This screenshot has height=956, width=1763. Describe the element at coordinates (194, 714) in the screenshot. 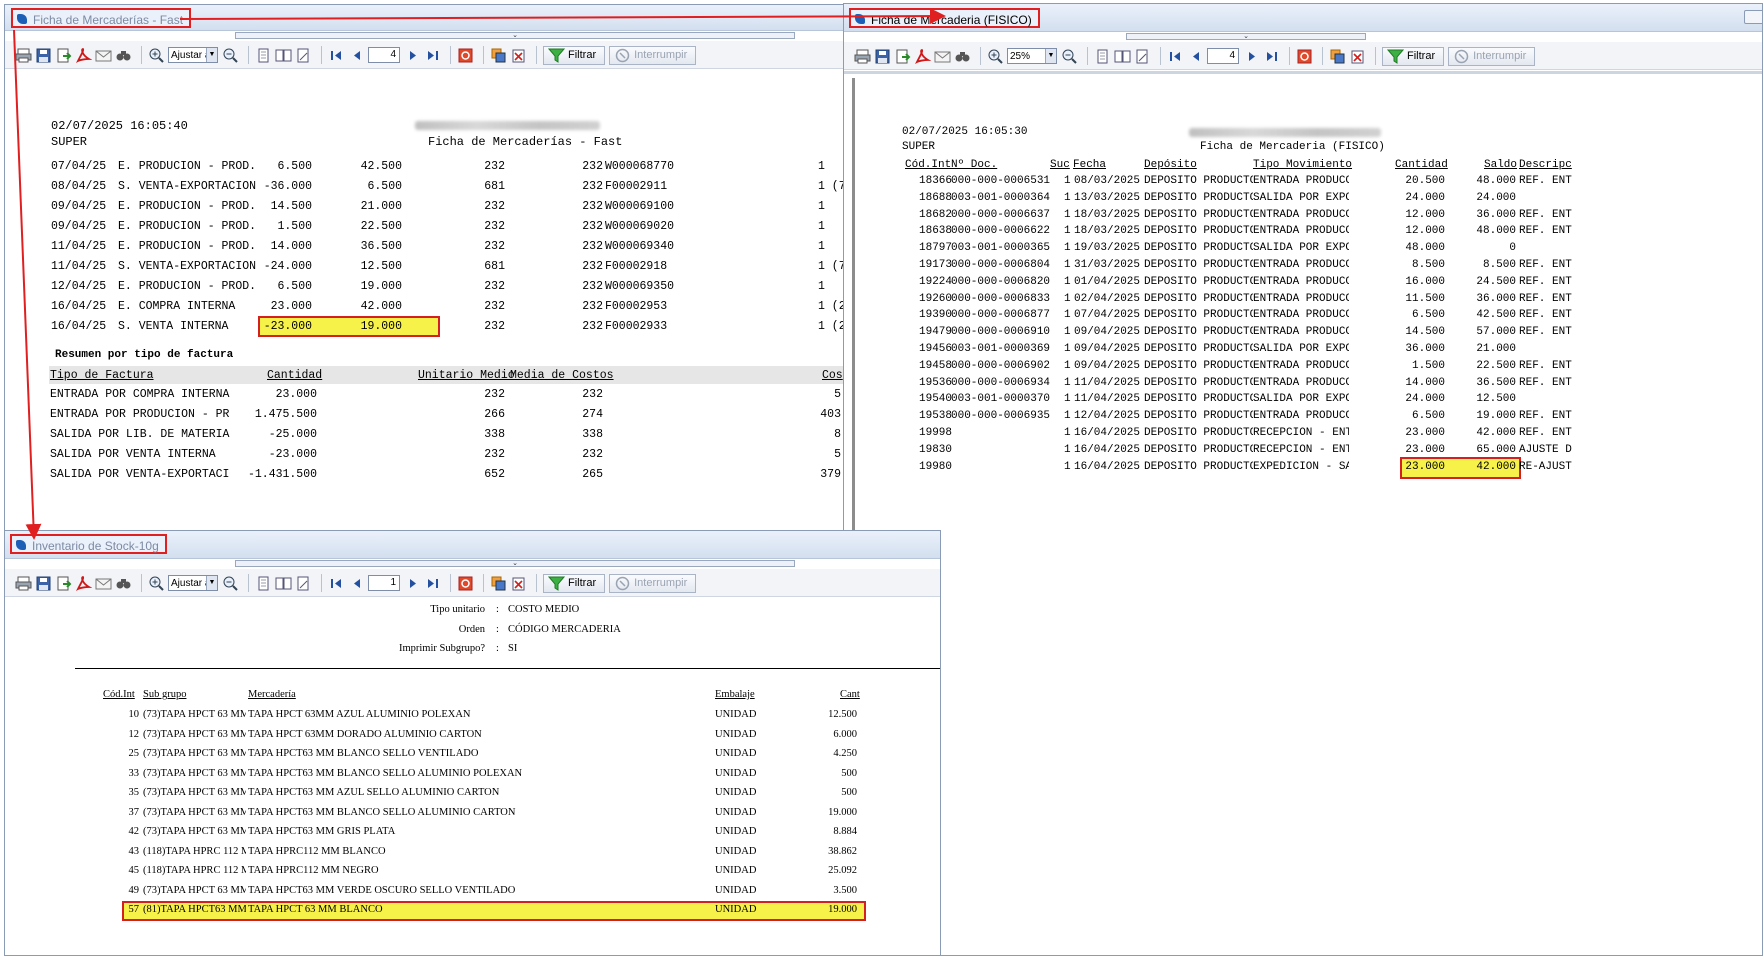

I see `cell-subgroup: (73)TAPA HPCT 63 MM` at that location.